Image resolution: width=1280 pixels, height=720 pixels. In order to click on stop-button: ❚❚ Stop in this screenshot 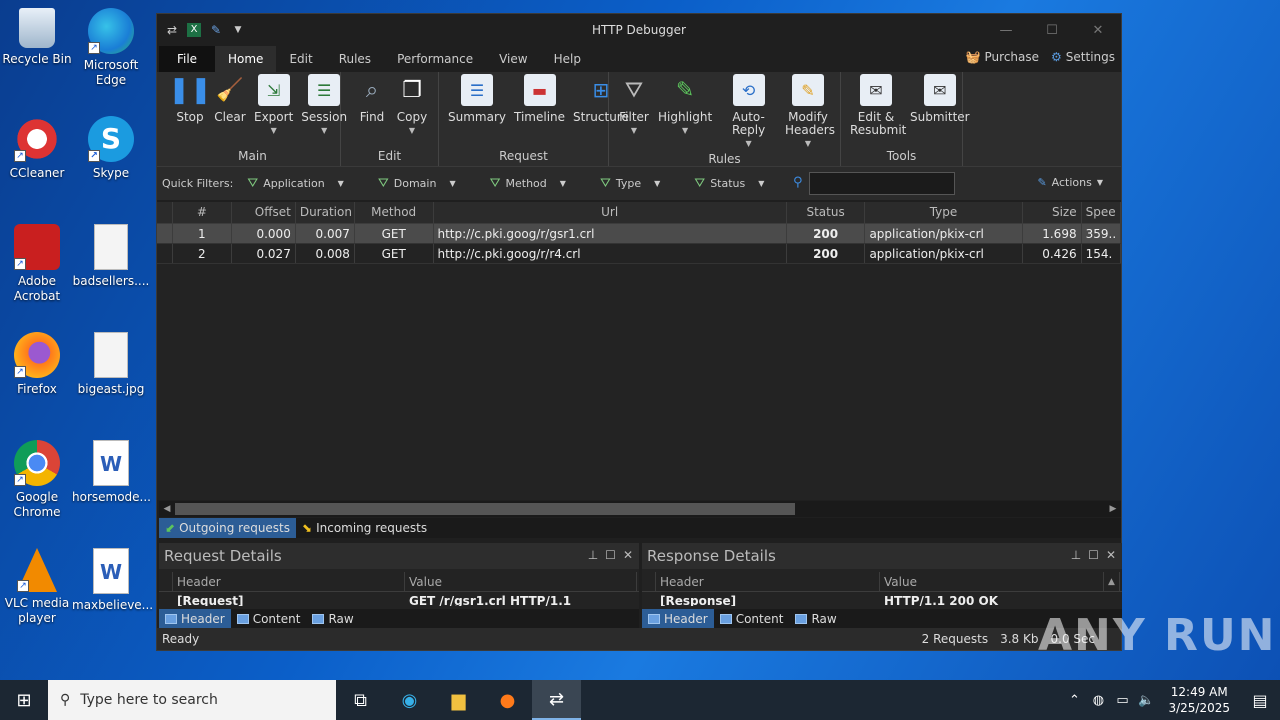, I will do `click(190, 105)`.